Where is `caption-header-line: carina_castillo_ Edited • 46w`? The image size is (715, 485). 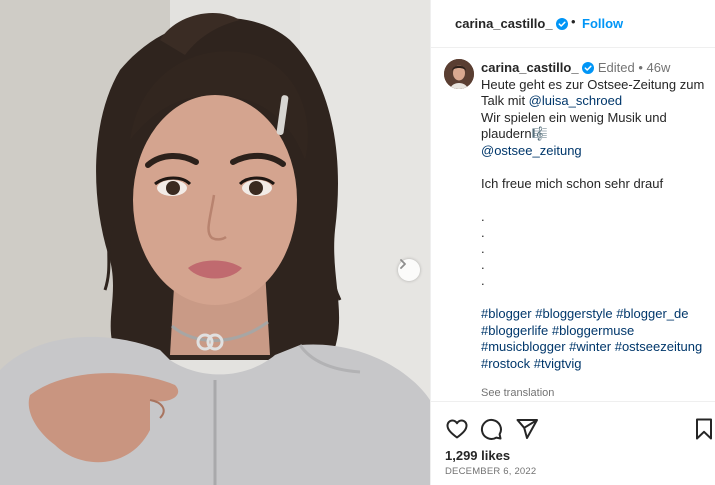
caption-header-line: carina_castillo_ Edited • 46w is located at coordinates (597, 68).